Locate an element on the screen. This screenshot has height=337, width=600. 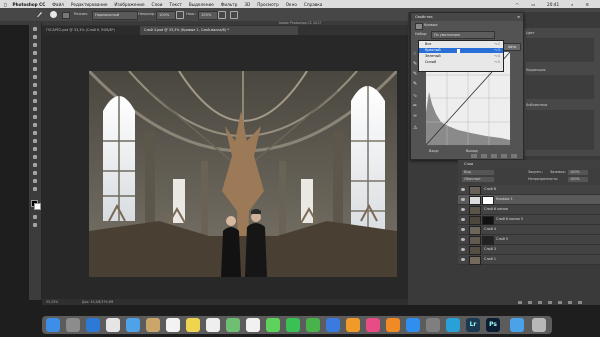
flow-field: 100% is located at coordinates (208, 15).